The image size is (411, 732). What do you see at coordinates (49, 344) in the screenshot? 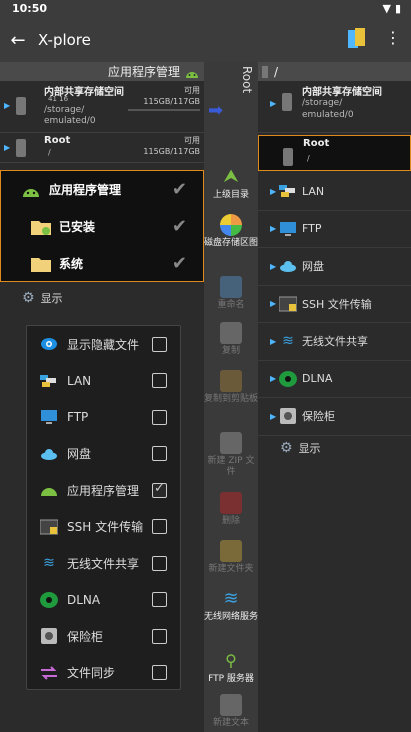
I see `eye-icon` at bounding box center [49, 344].